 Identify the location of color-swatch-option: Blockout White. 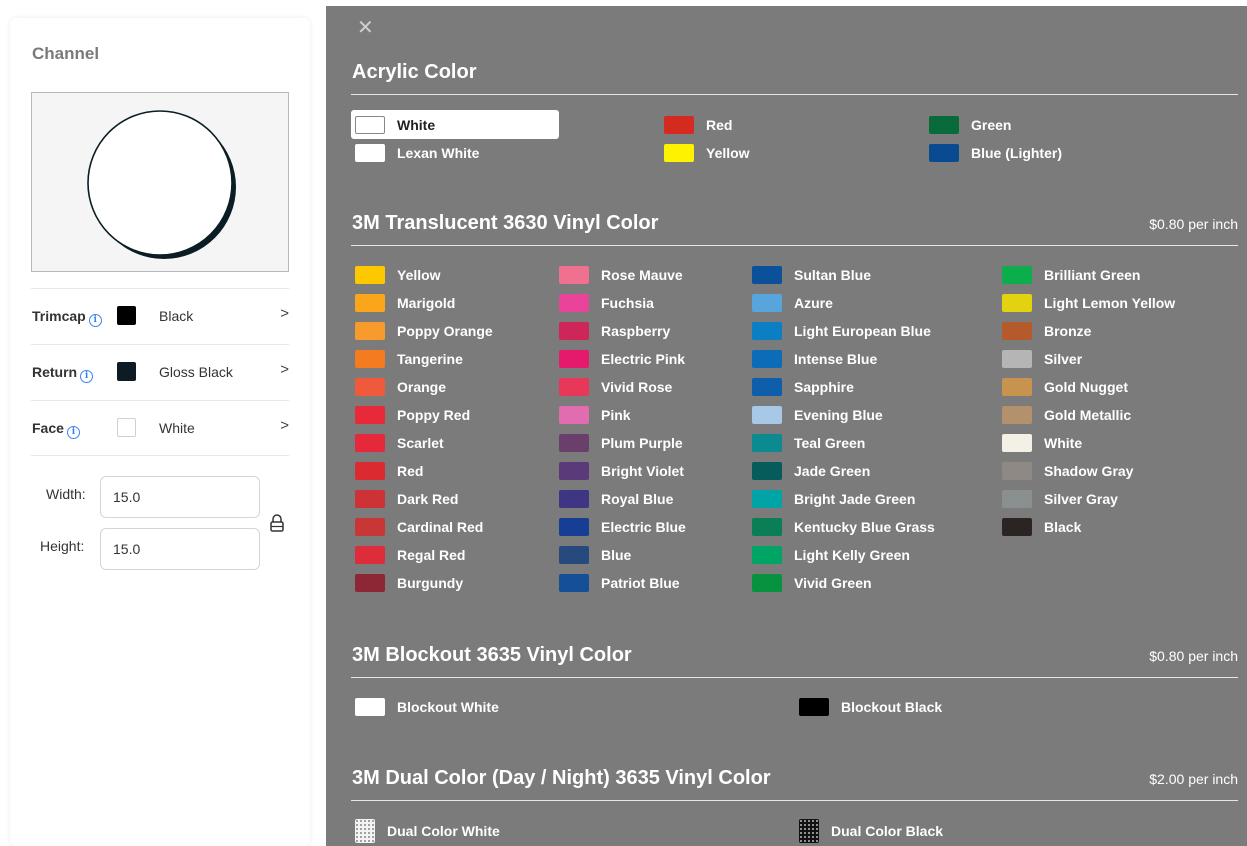
(425, 707).